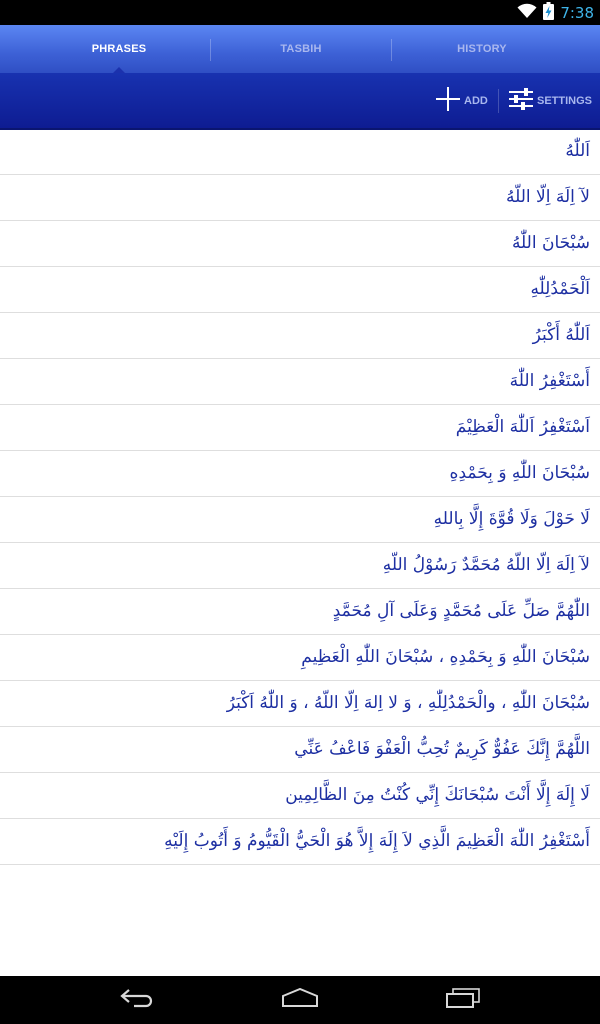 Image resolution: width=600 pixels, height=1024 pixels. I want to click on list-item: اَلْحَمْدُلِلّٰهِ, so click(300, 290).